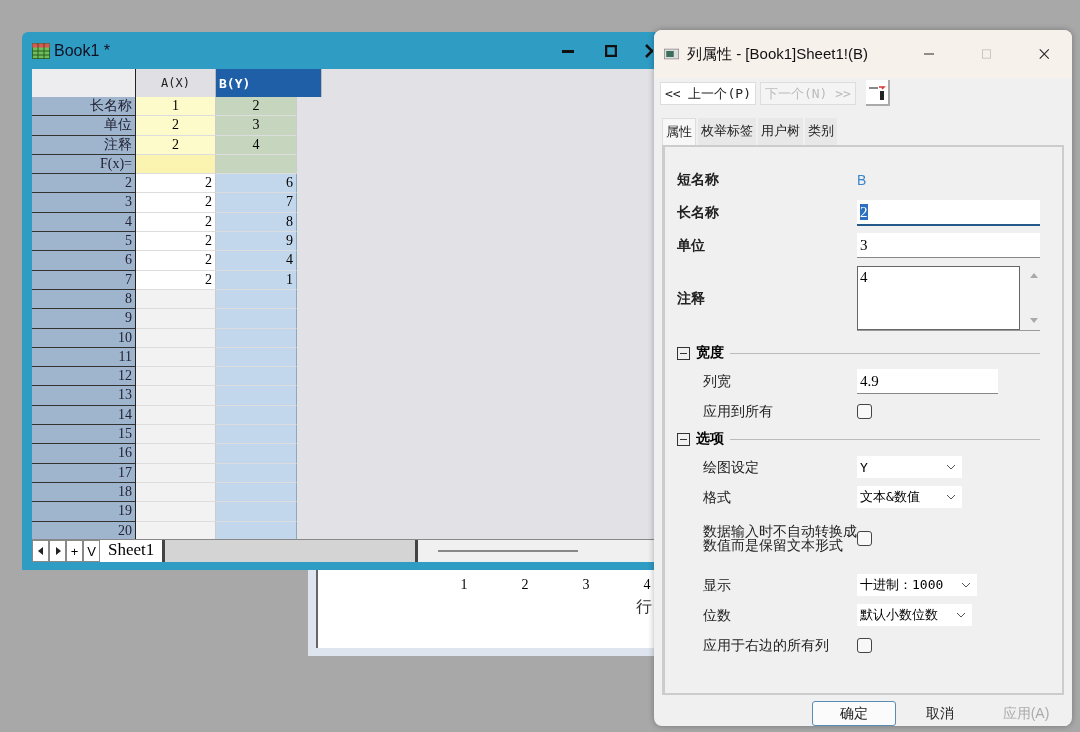 Image resolution: width=1080 pixels, height=732 pixels. I want to click on axis-tick-label: 3, so click(586, 585).